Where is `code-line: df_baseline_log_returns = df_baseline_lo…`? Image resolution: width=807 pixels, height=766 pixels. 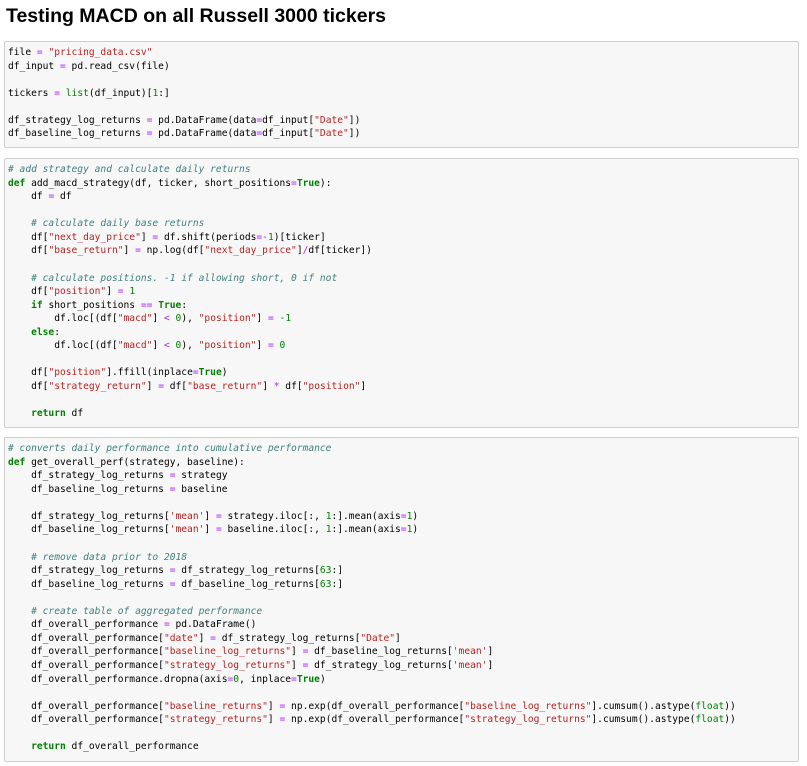
code-line: df_baseline_log_returns = df_baseline_lo… is located at coordinates (403, 585).